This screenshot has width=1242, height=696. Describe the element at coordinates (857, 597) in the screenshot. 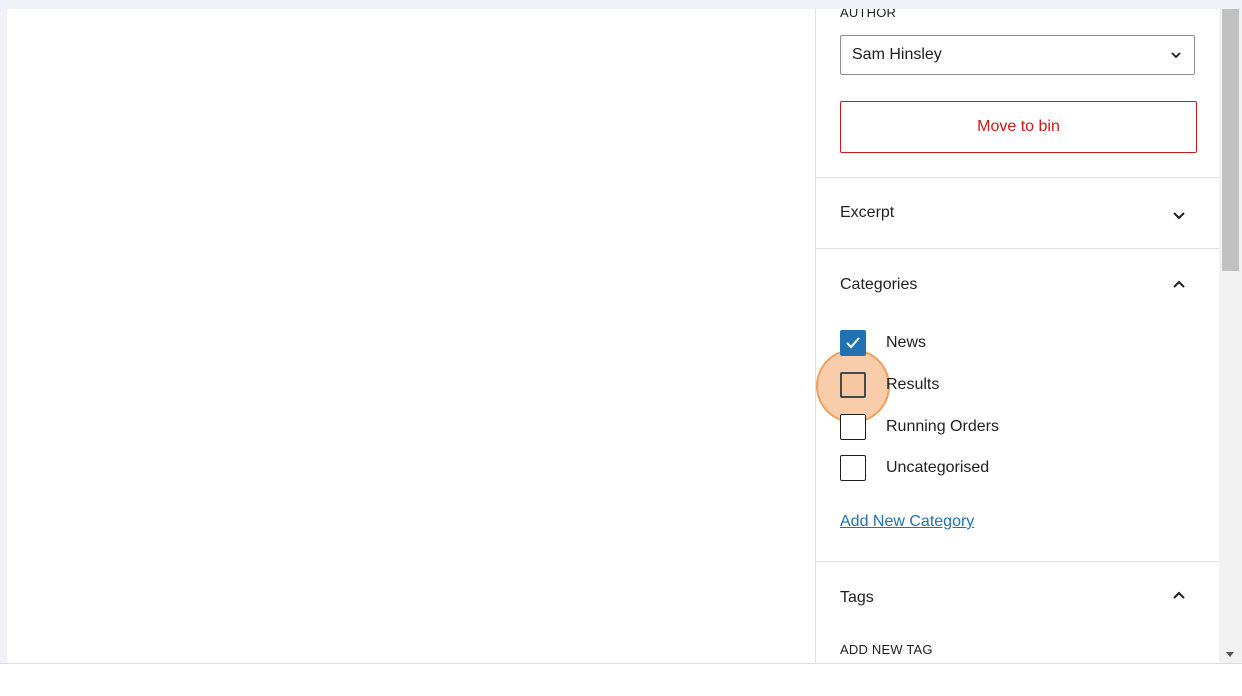

I see `tags-title: Tags` at that location.